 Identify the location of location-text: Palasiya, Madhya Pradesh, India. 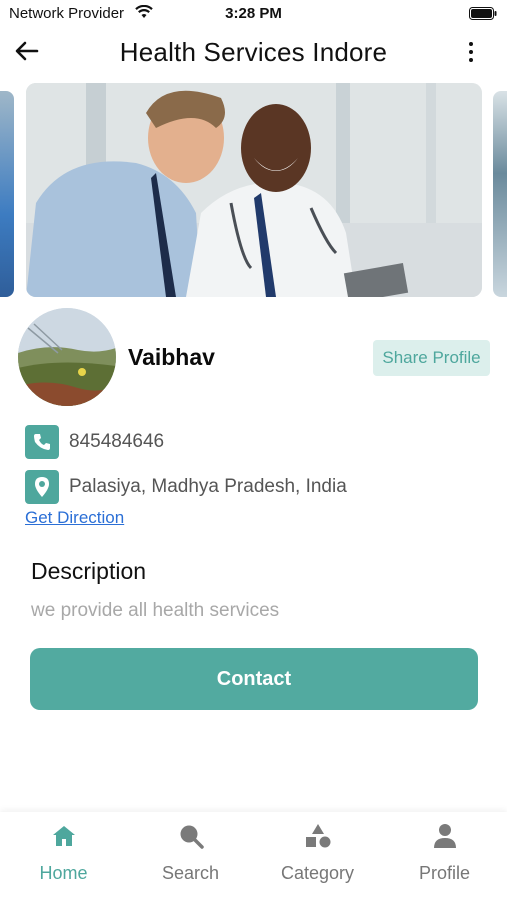
(208, 486).